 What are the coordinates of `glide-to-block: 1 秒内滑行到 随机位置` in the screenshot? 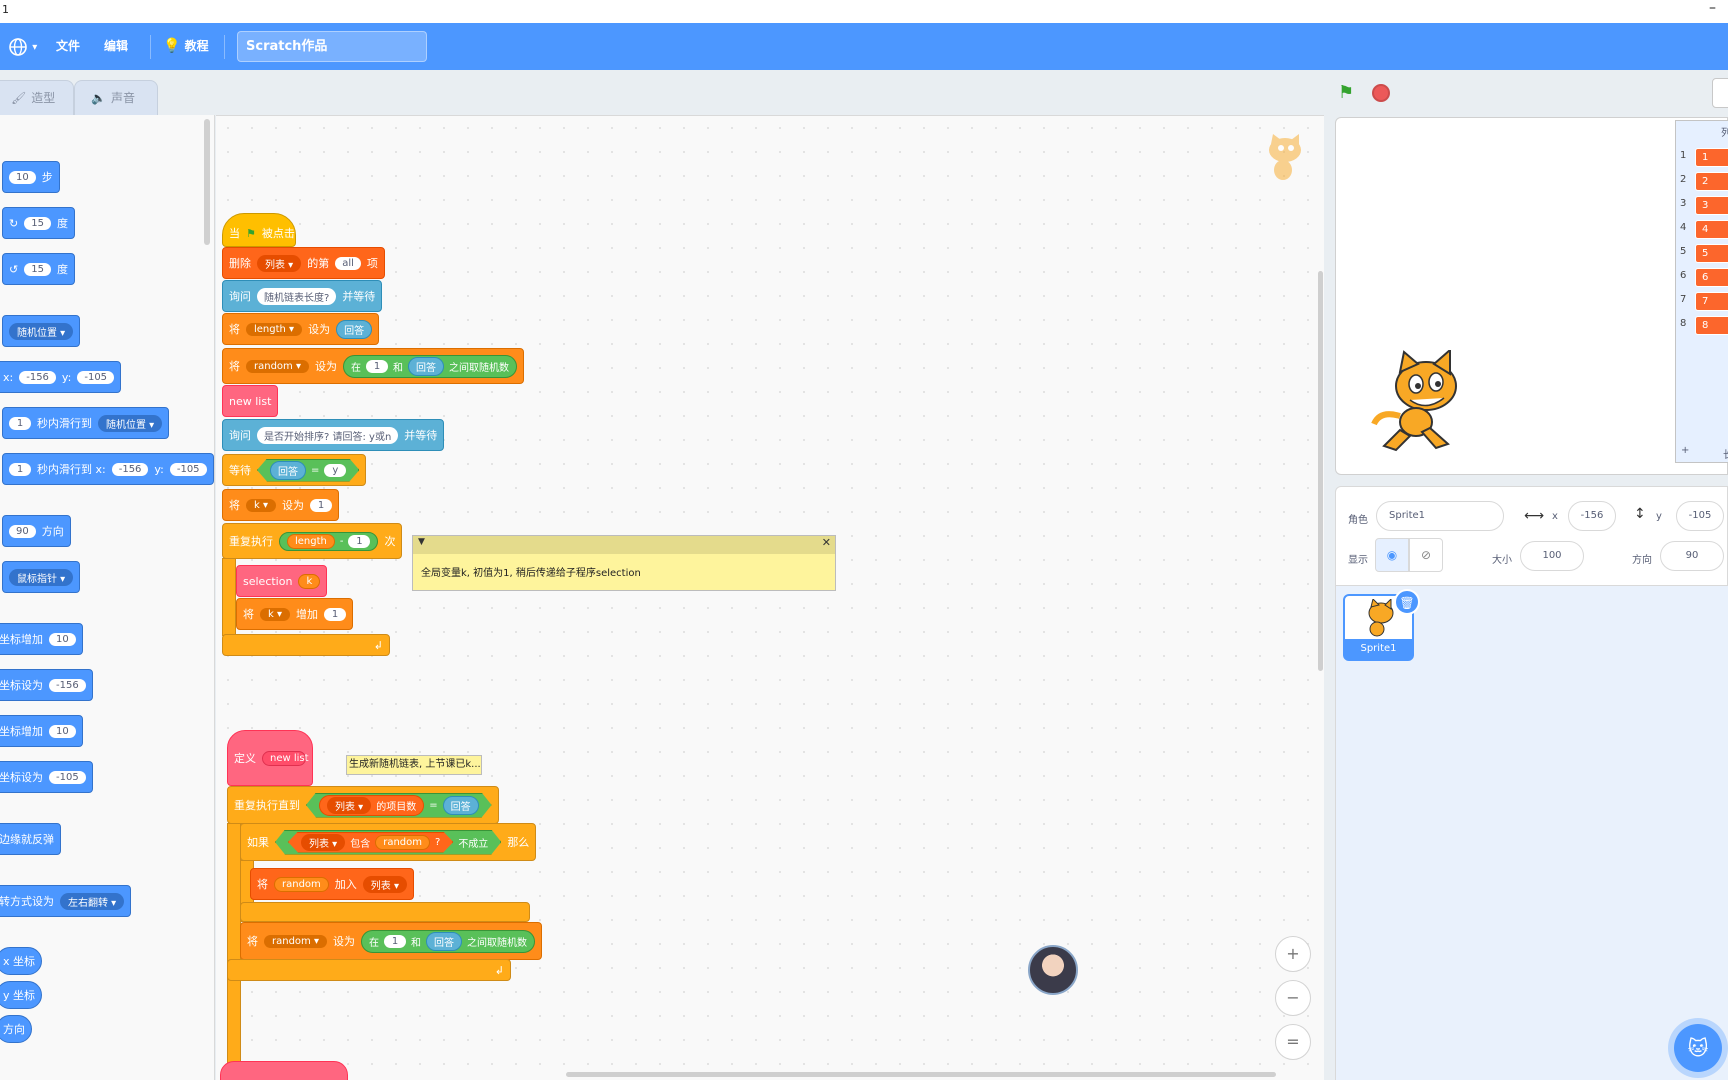 It's located at (86, 423).